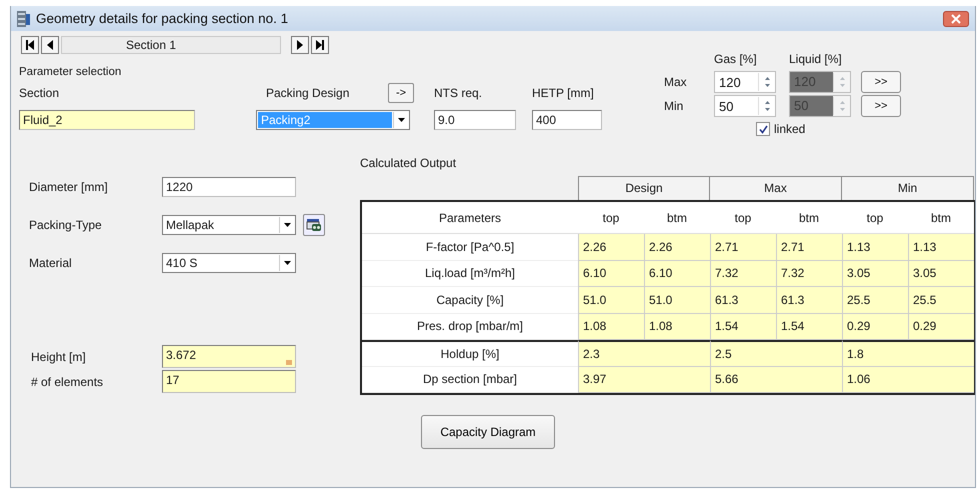  Describe the element at coordinates (470, 353) in the screenshot. I see `row-header: Holdup [%]` at that location.